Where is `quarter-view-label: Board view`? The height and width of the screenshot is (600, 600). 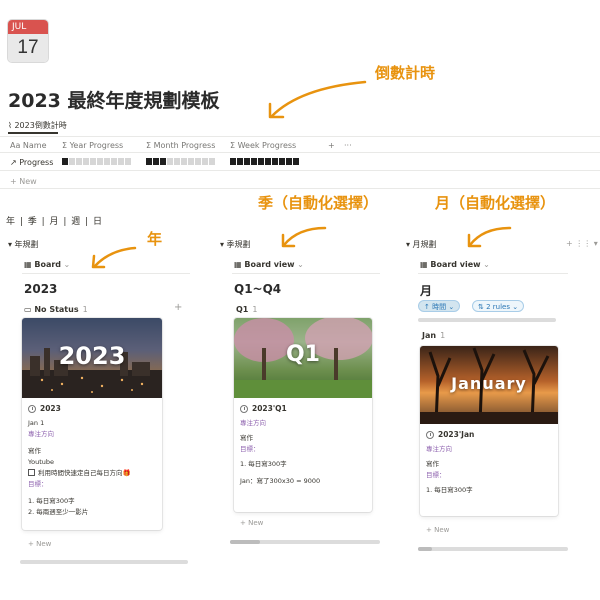 quarter-view-label: Board view is located at coordinates (269, 264).